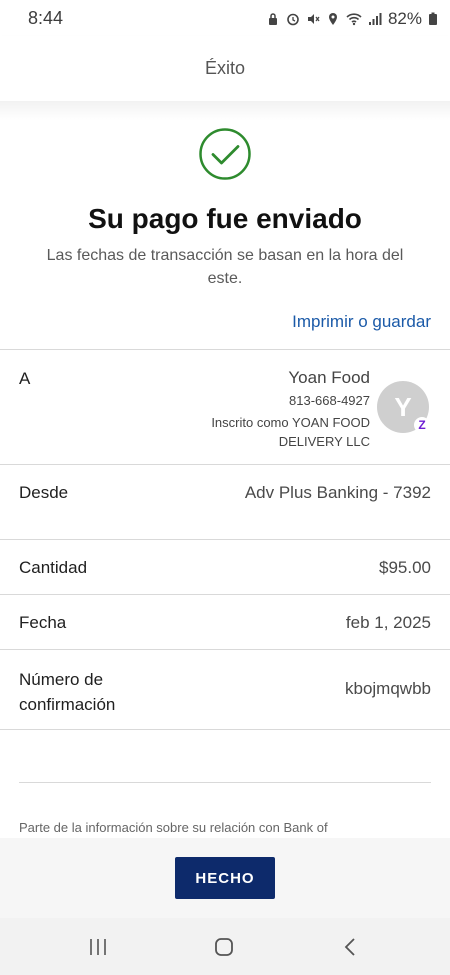 This screenshot has width=450, height=975. What do you see at coordinates (225, 18) in the screenshot?
I see `status-bar: 8:44 82%` at bounding box center [225, 18].